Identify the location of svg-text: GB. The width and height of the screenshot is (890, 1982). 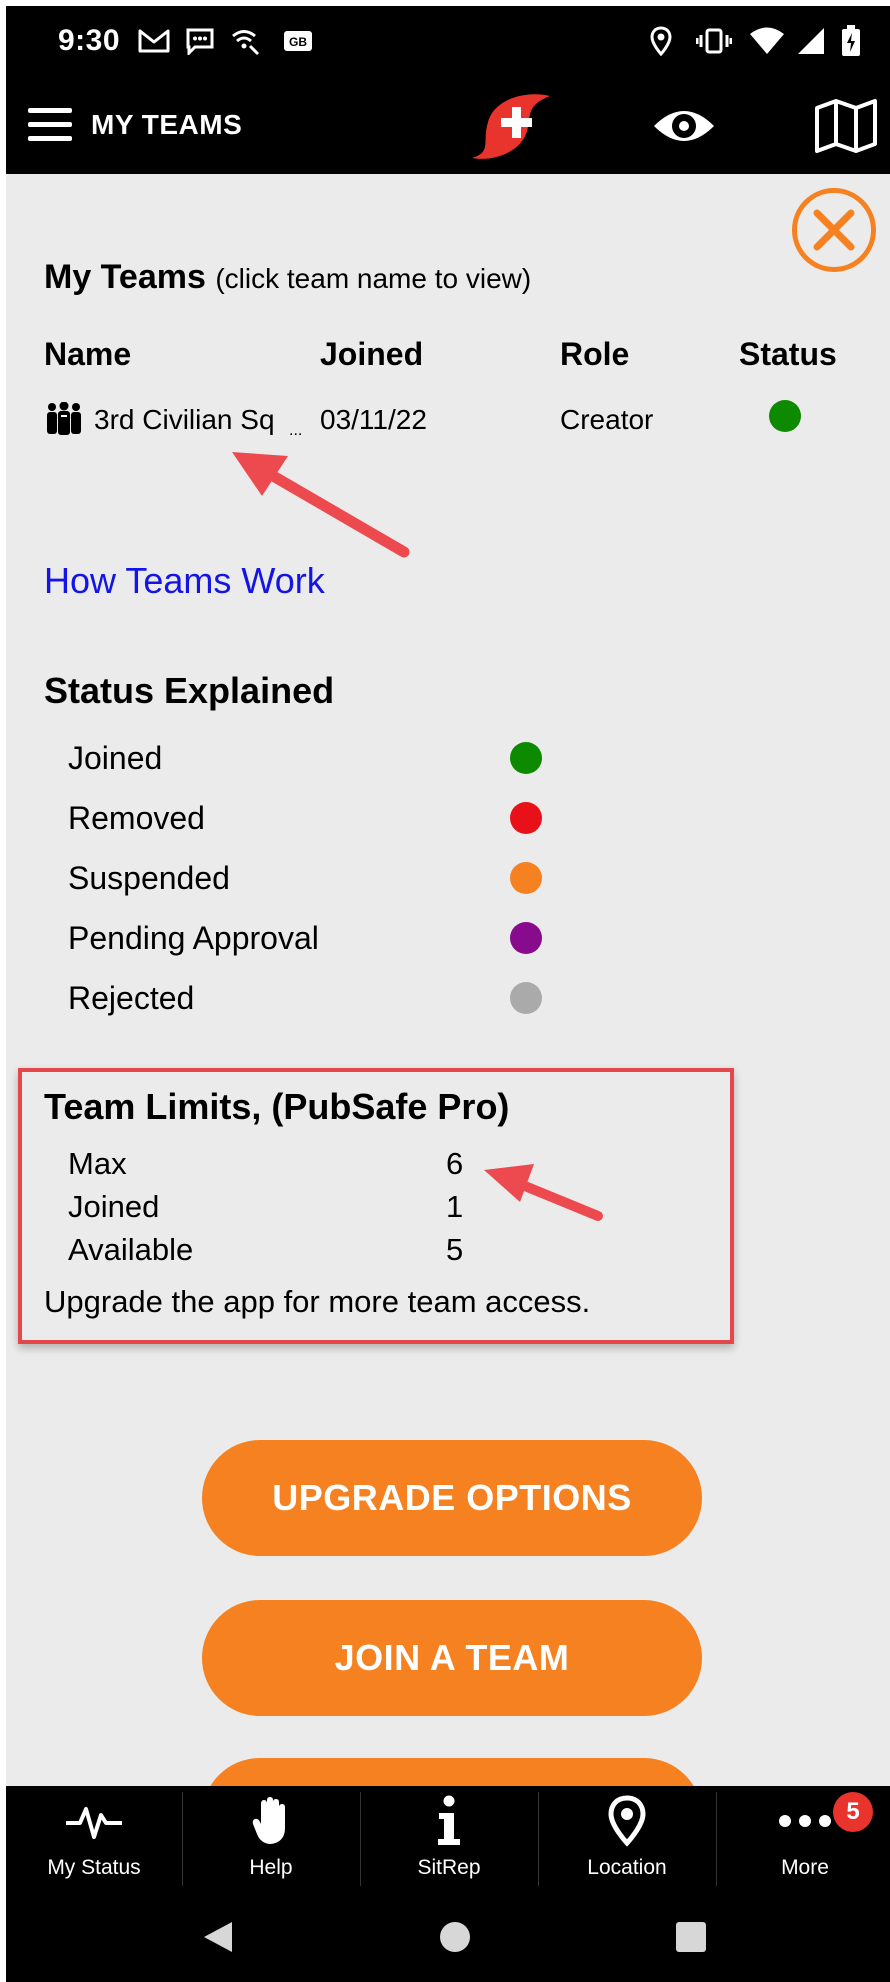
(298, 42).